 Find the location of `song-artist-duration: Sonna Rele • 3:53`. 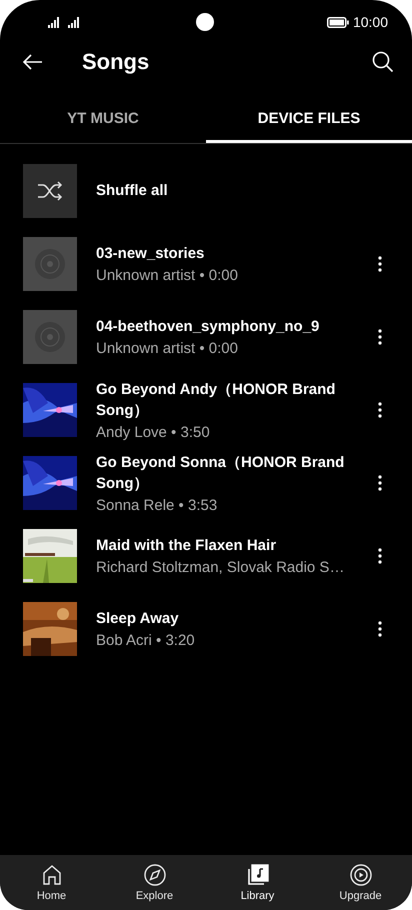

song-artist-duration: Sonna Rele • 3:53 is located at coordinates (157, 505).